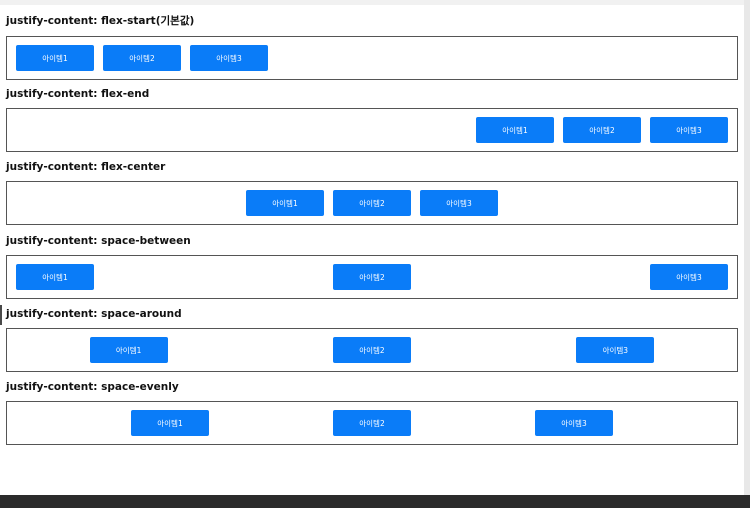 The width and height of the screenshot is (750, 508). What do you see at coordinates (78, 94) in the screenshot?
I see `section-heading: justify-content: flex-end` at bounding box center [78, 94].